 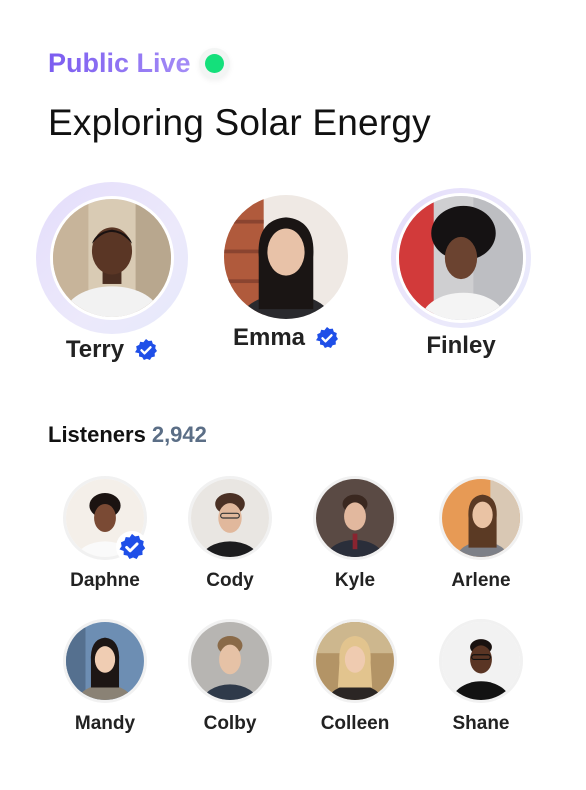 I want to click on listener-shane: Shane, so click(x=481, y=677).